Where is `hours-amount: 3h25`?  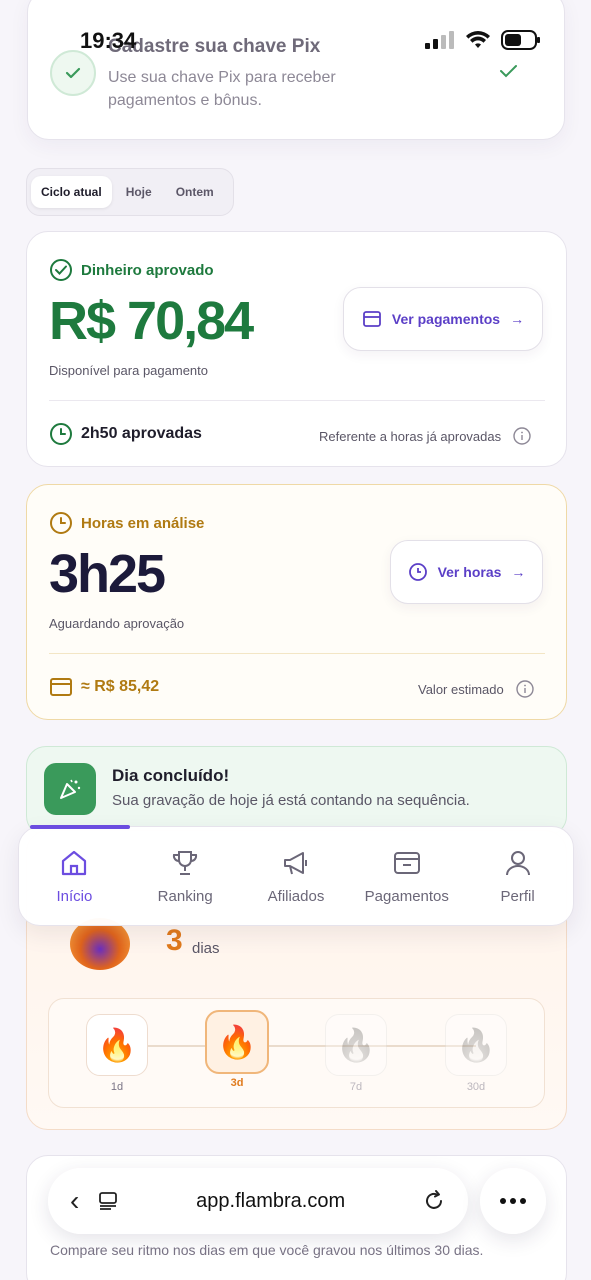 hours-amount: 3h25 is located at coordinates (107, 574).